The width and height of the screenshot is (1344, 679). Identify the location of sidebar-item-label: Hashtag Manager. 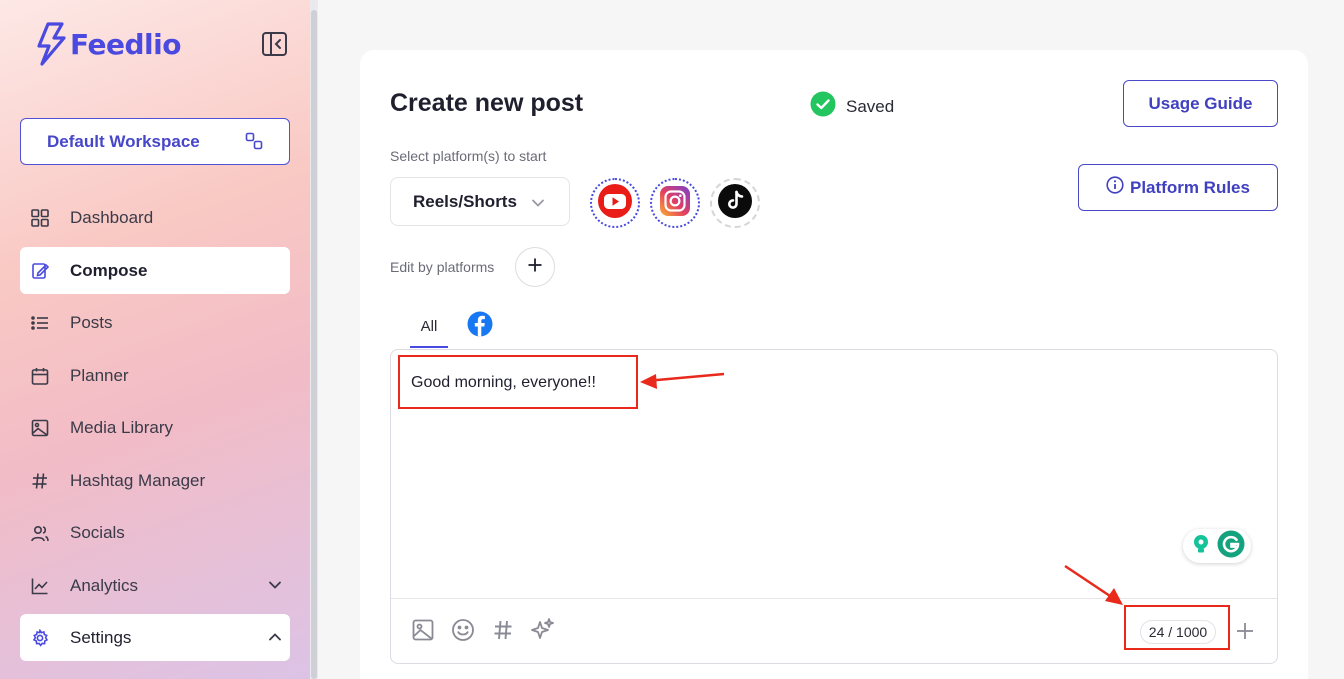
(138, 480).